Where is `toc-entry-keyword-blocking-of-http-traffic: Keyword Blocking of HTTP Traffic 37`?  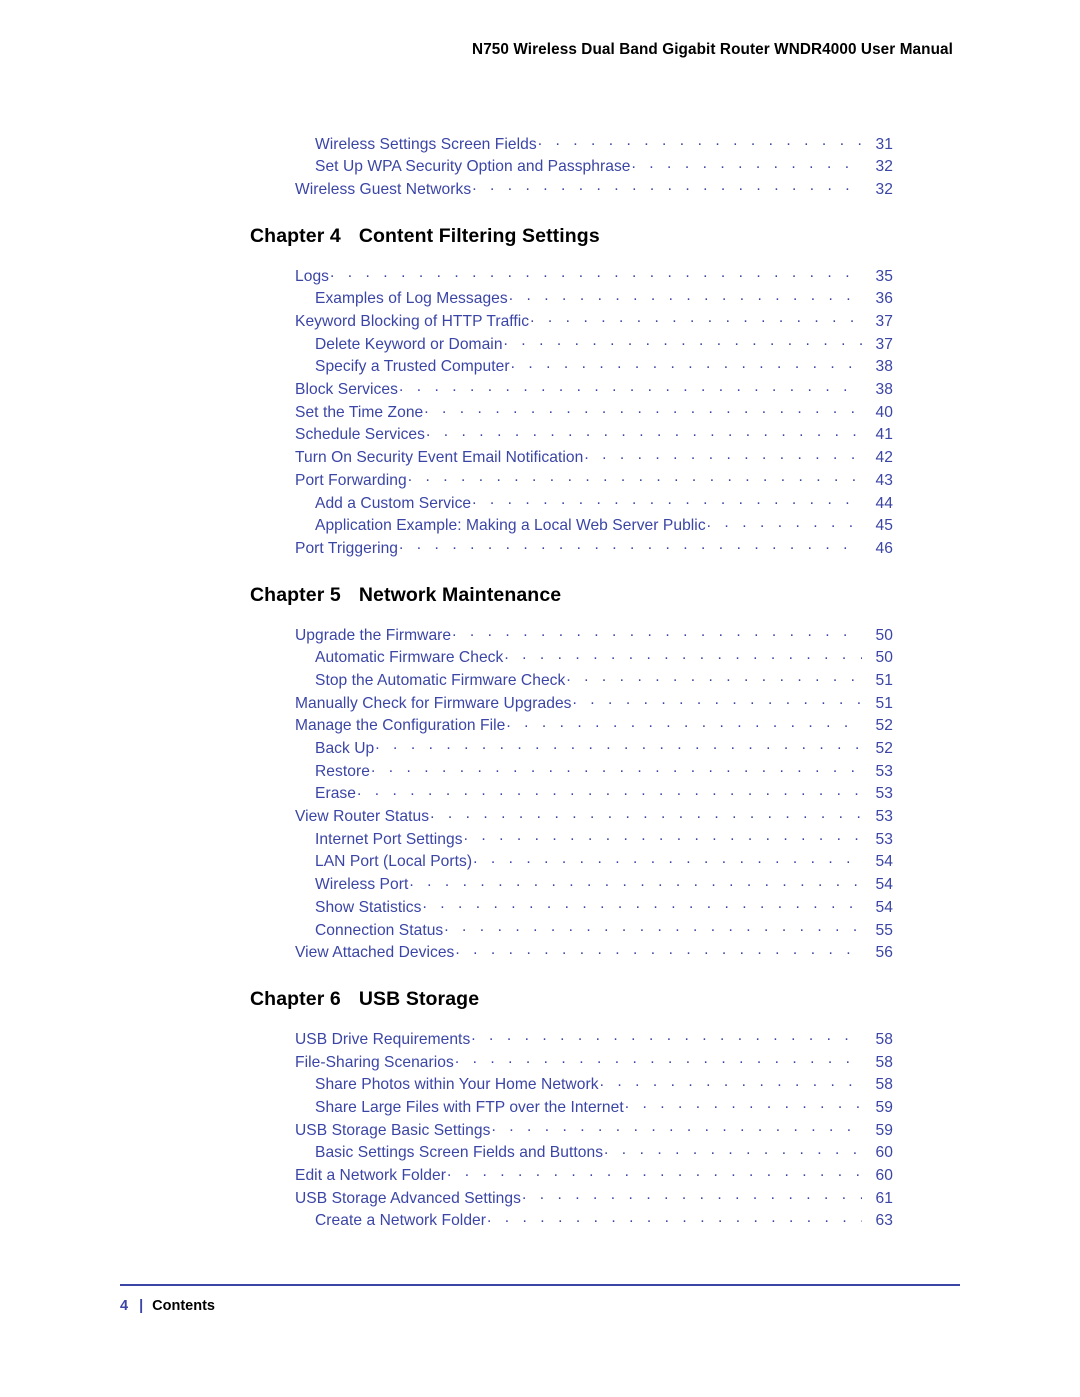 toc-entry-keyword-blocking-of-http-traffic: Keyword Blocking of HTTP Traffic 37 is located at coordinates (540, 321).